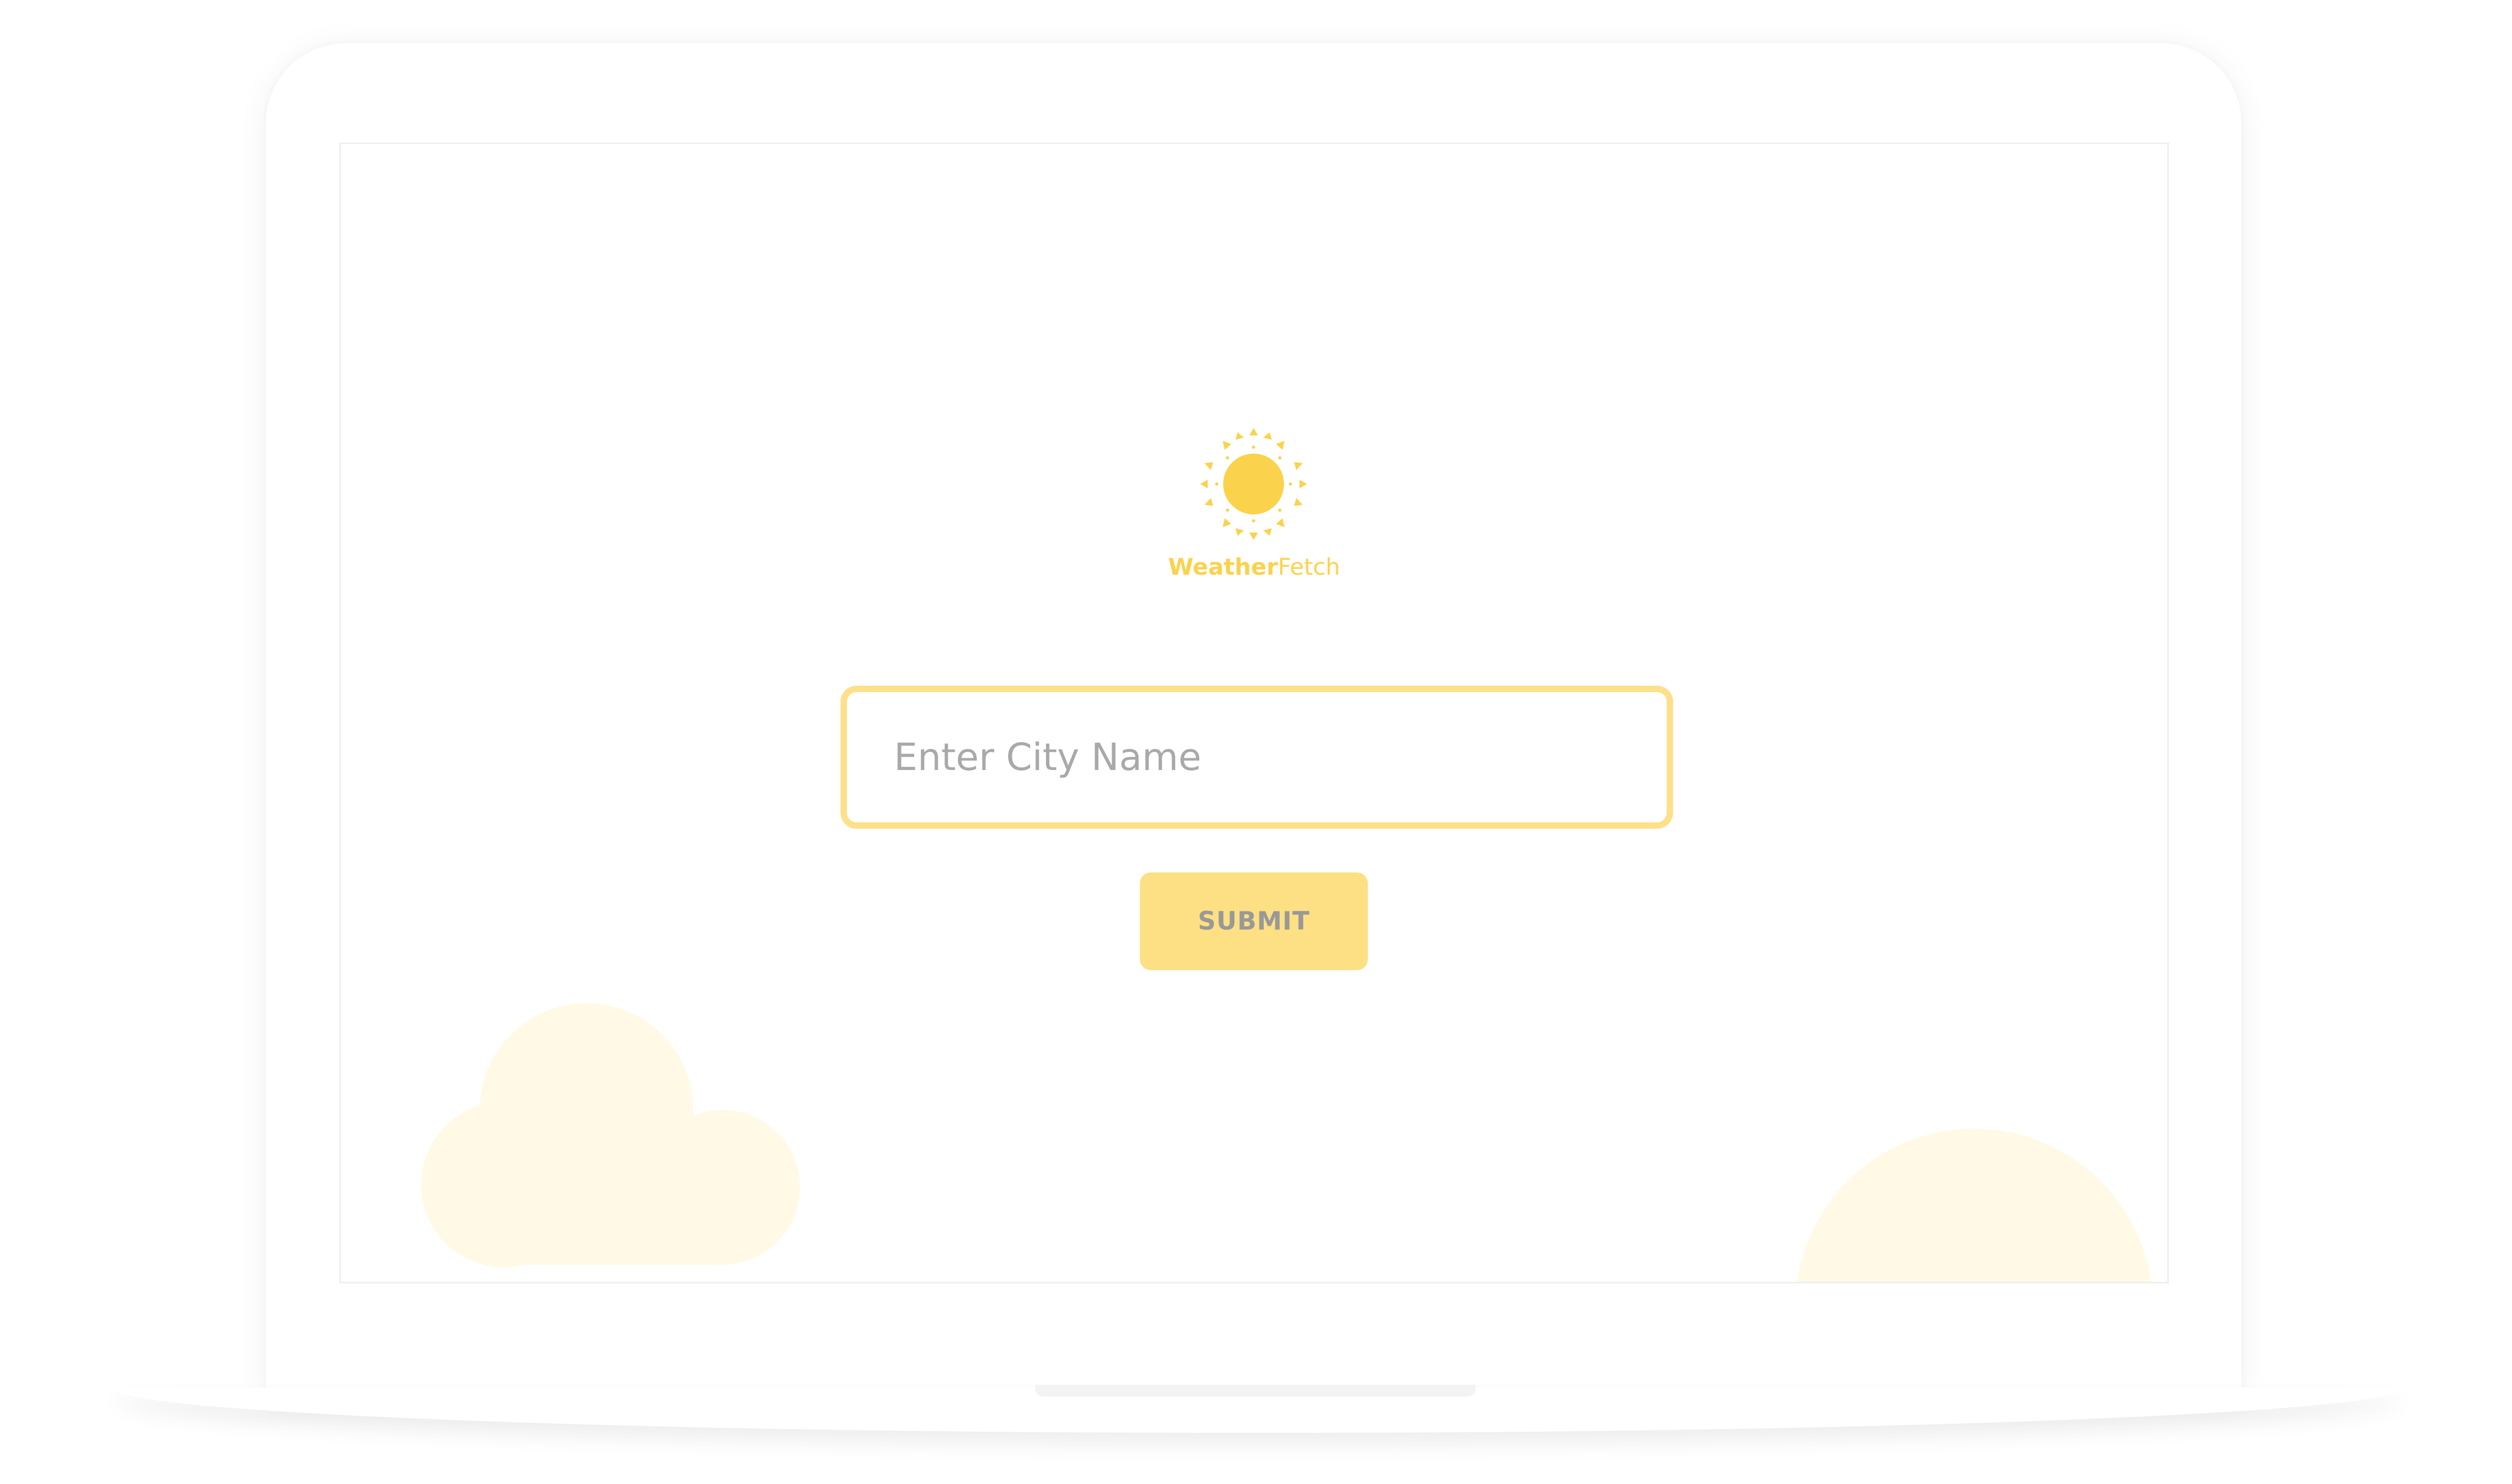  Describe the element at coordinates (1253, 484) in the screenshot. I see `sun-icon` at that location.